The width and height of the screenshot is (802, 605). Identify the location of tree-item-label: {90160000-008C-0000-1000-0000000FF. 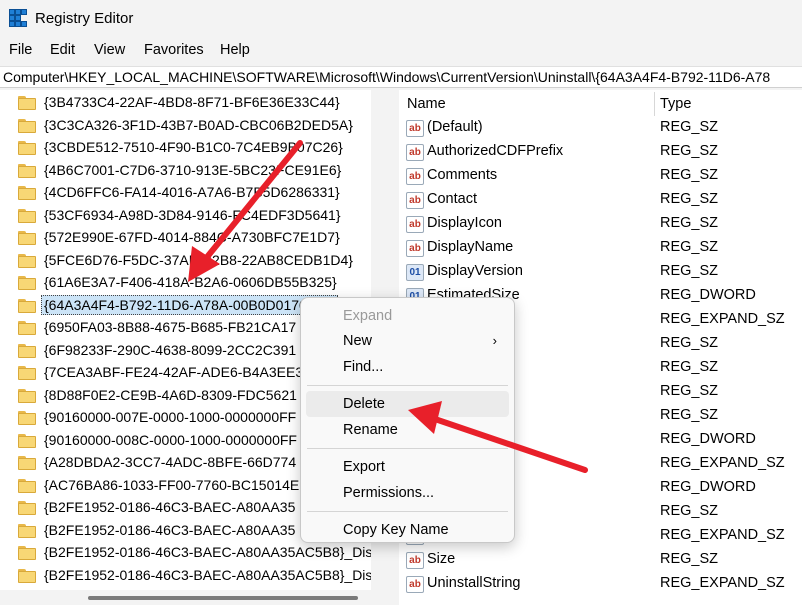
(170, 439).